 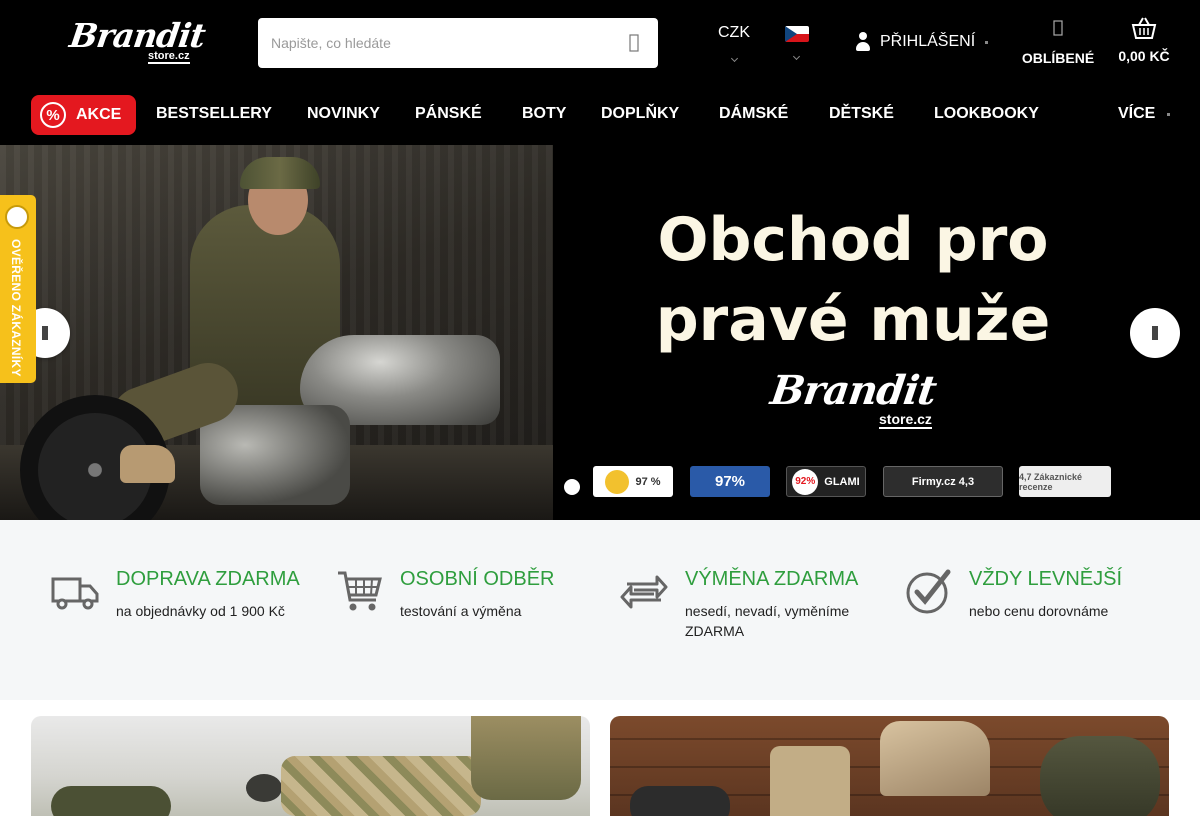 I want to click on truck-icon, so click(x=75, y=593).